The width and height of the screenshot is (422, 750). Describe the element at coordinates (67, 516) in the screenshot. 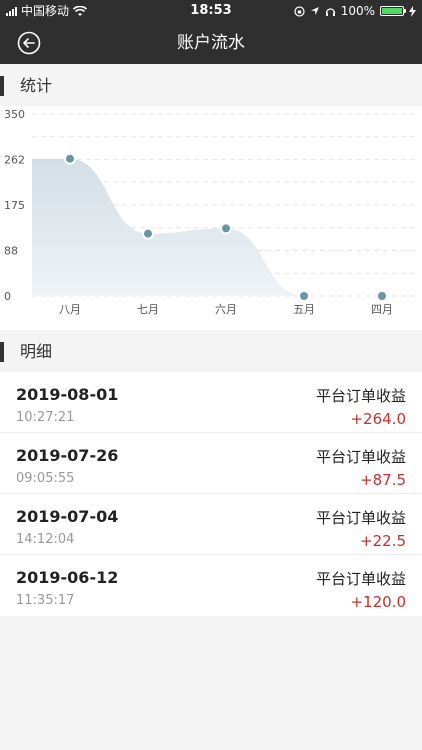

I see `transaction-date: 2019-07-04` at that location.